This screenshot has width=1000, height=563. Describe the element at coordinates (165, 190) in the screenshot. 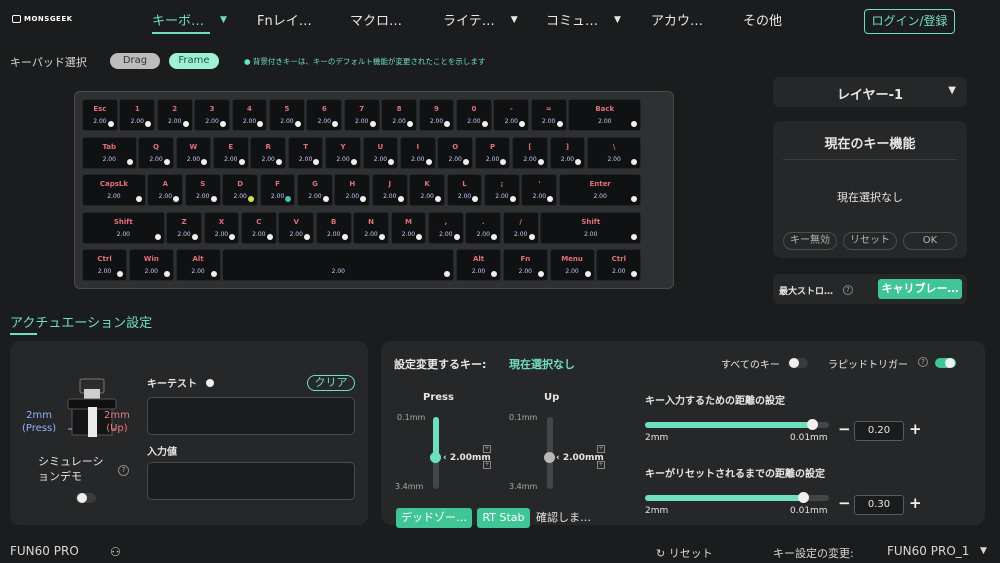

I see `key: A 2.00` at that location.